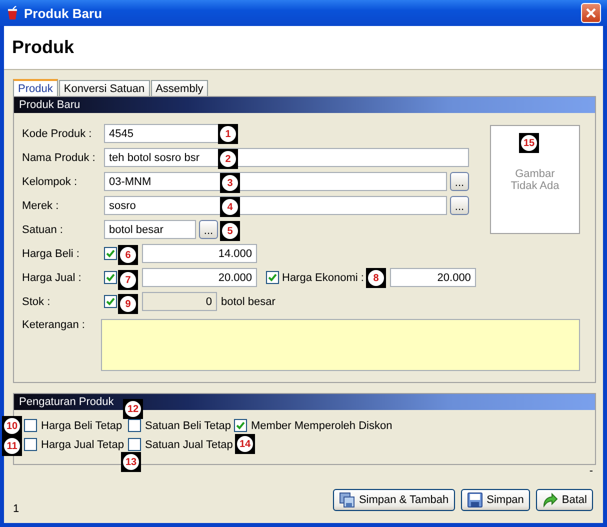 The image size is (607, 527). I want to click on field-label: Kelompok :, so click(50, 182).